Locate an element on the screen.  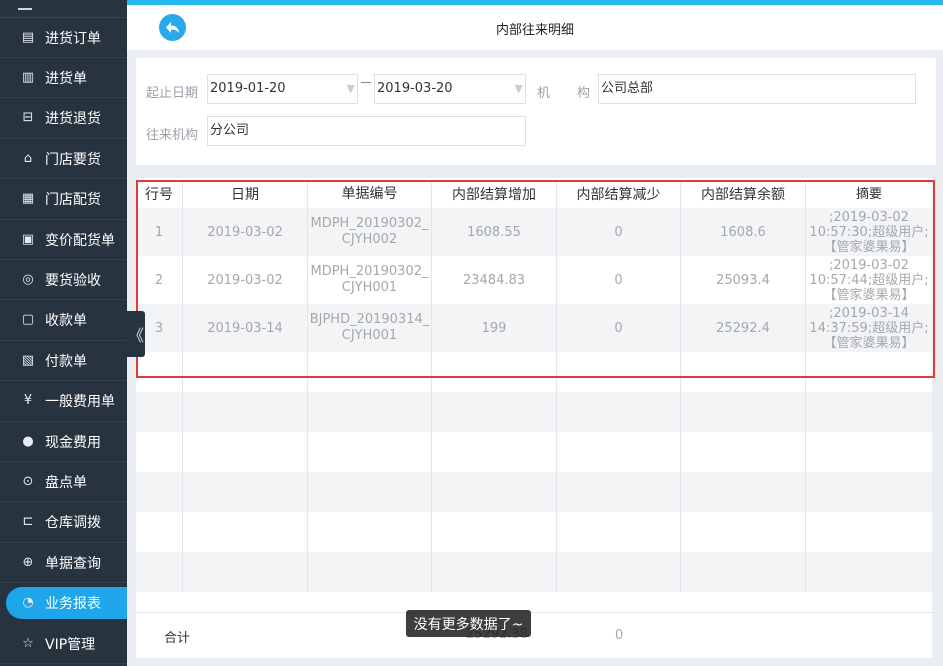
sidebar-item-3: ⊟ 进货退货 is located at coordinates (63, 119).